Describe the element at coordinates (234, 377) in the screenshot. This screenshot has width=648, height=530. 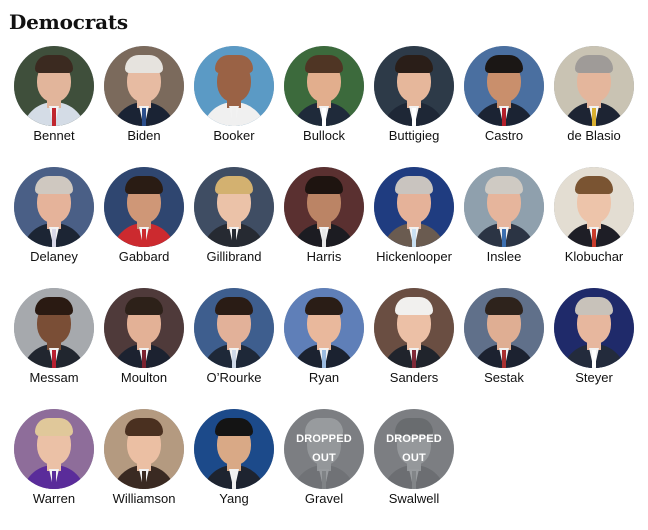
I see `candidate-name: O’Rourke` at that location.